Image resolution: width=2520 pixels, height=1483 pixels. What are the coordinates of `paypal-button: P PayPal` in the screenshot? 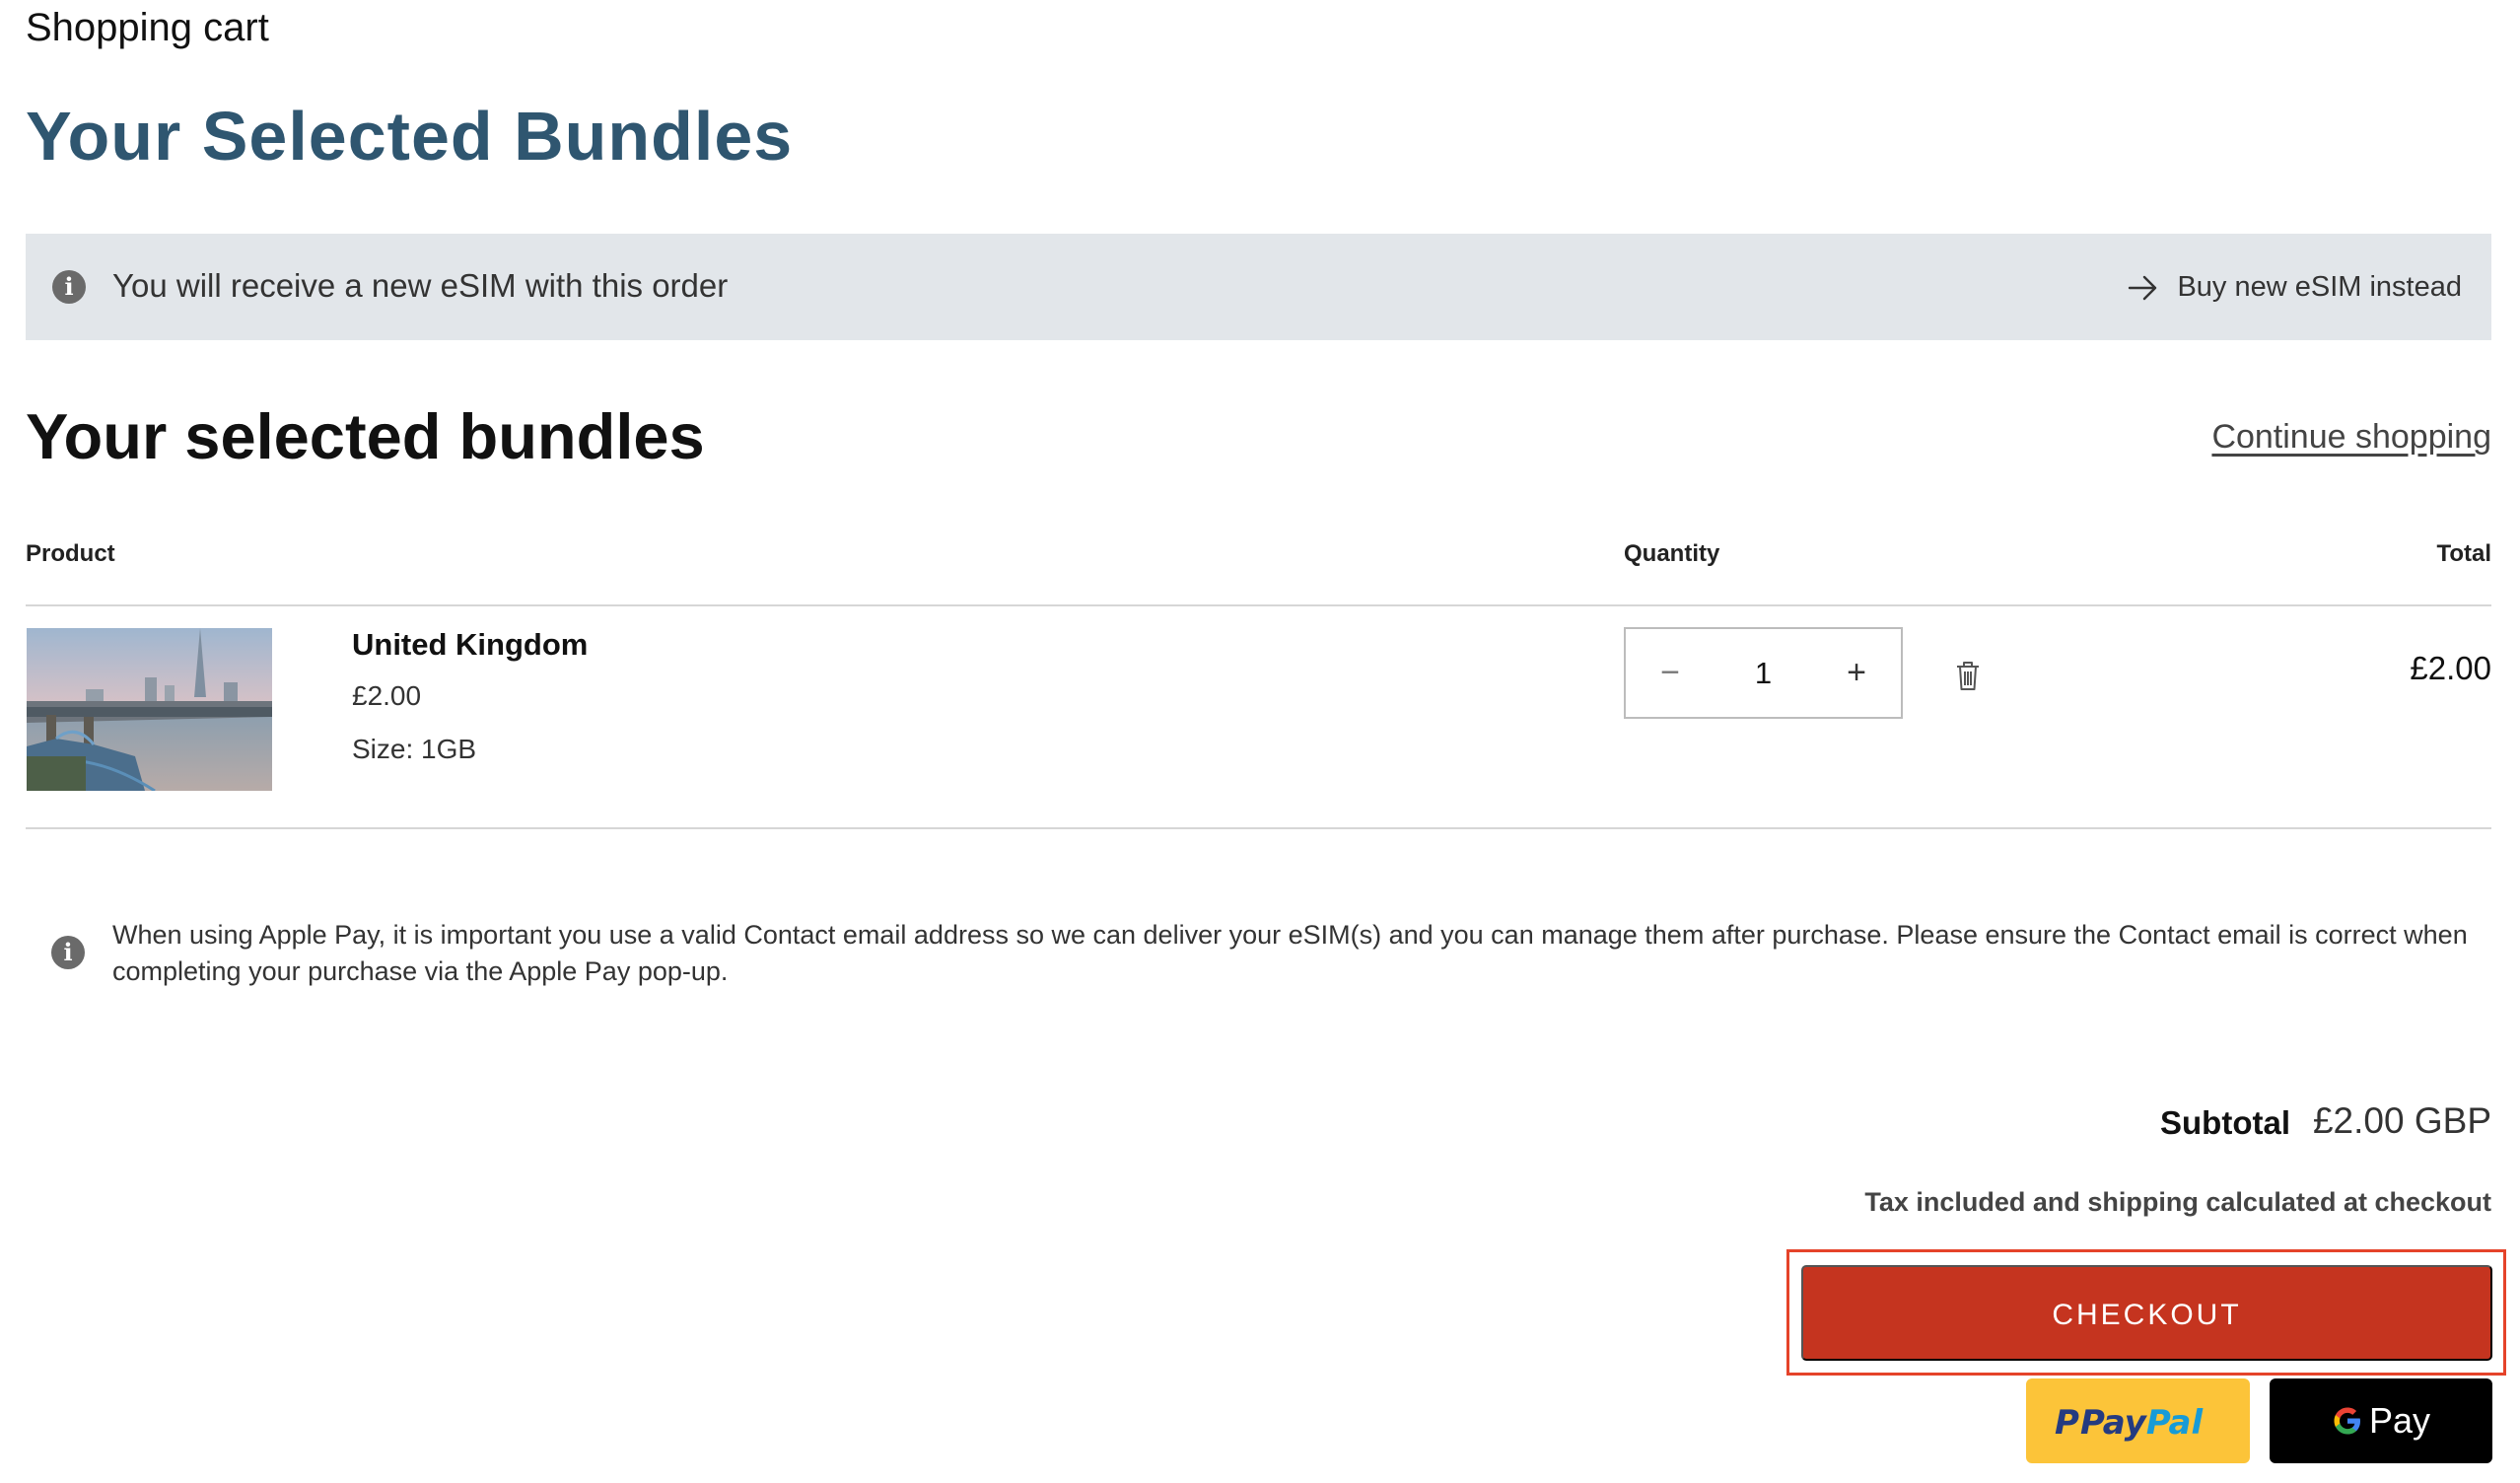 It's located at (2138, 1420).